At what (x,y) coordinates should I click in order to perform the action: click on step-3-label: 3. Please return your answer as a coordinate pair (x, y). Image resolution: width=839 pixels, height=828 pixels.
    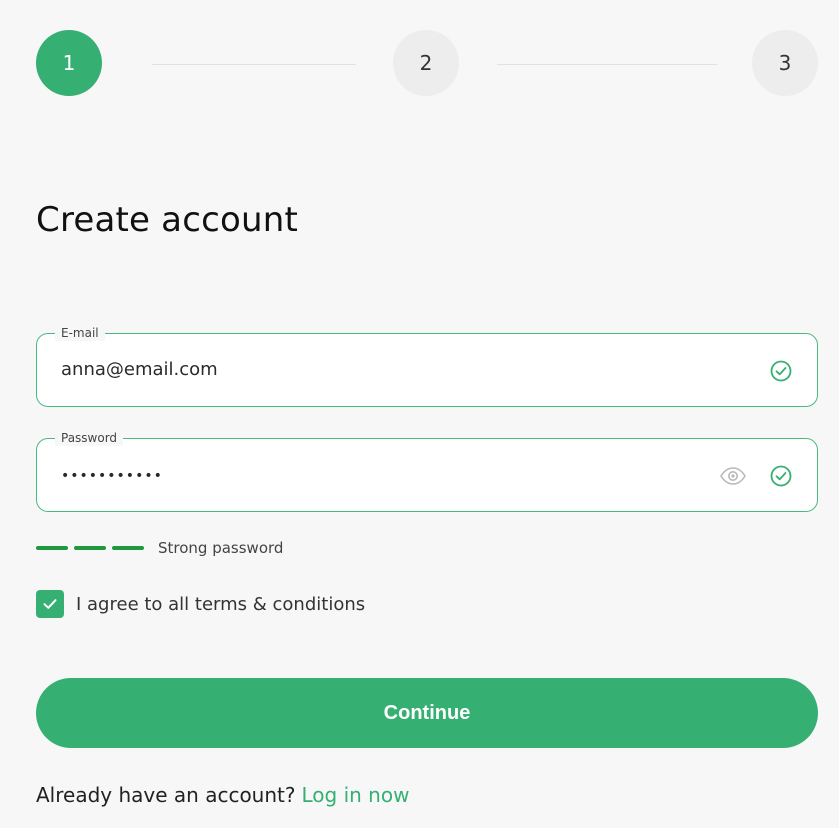
    Looking at the image, I should click on (785, 63).